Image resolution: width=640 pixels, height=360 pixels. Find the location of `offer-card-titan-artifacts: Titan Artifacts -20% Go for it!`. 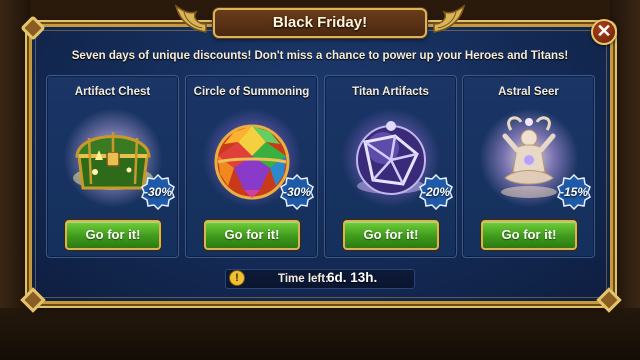

offer-card-titan-artifacts: Titan Artifacts -20% Go for it! is located at coordinates (390, 166).